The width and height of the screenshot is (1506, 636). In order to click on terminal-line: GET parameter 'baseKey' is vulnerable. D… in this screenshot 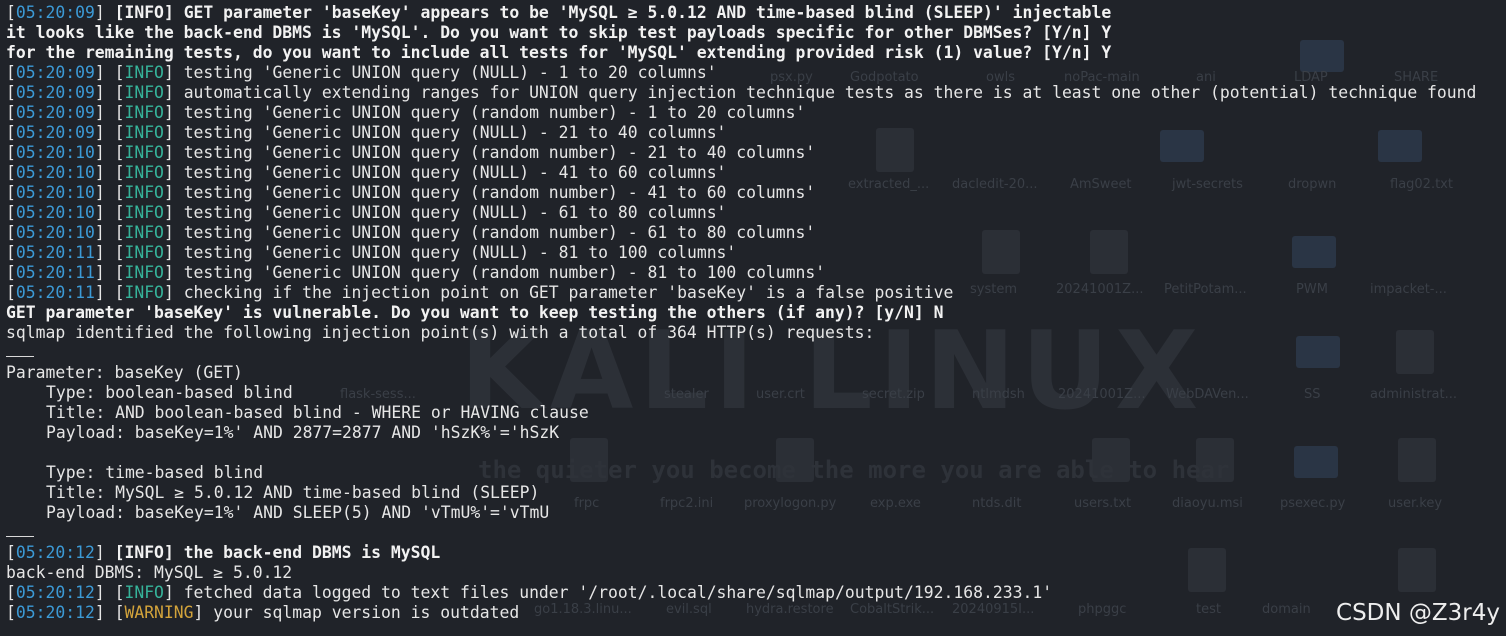, I will do `click(741, 313)`.